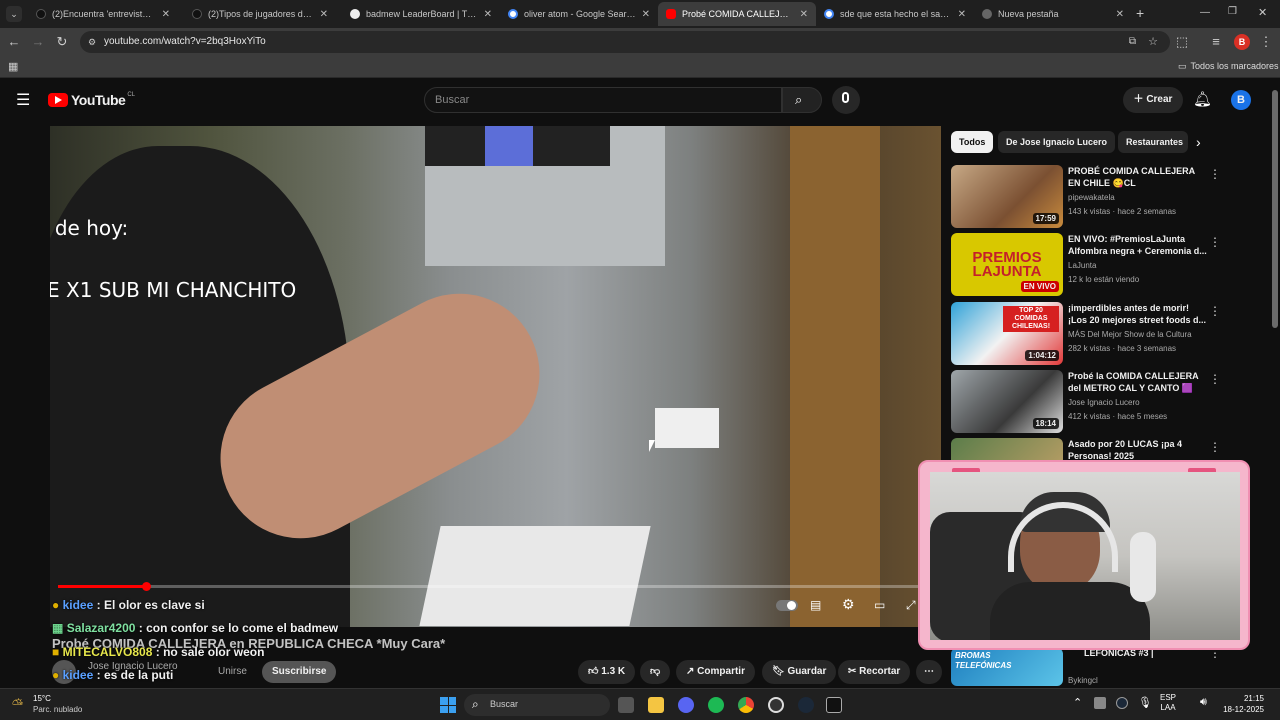 The width and height of the screenshot is (1280, 720). Describe the element at coordinates (210, 652) in the screenshot. I see `chat-message: : no sale olor weon` at that location.